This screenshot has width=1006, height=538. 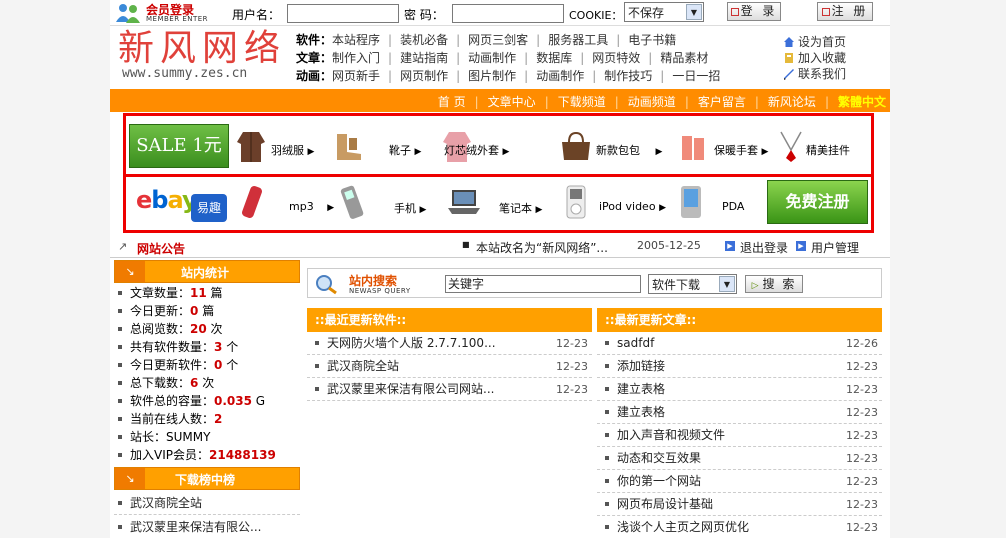 What do you see at coordinates (356, 40) in the screenshot?
I see `nav-link: 本站程序` at bounding box center [356, 40].